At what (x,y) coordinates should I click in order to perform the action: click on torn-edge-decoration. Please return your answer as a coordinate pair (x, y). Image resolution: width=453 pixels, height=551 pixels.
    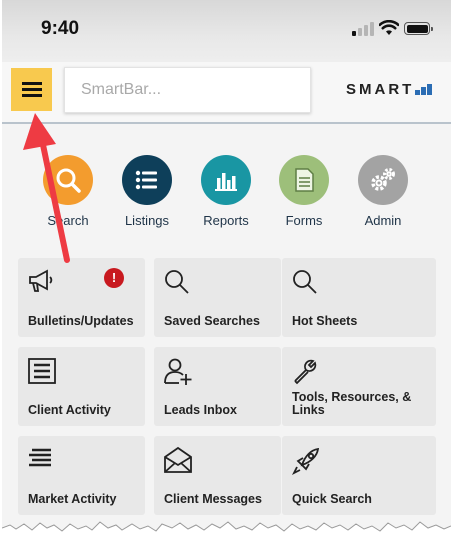
    Looking at the image, I should click on (226, 536).